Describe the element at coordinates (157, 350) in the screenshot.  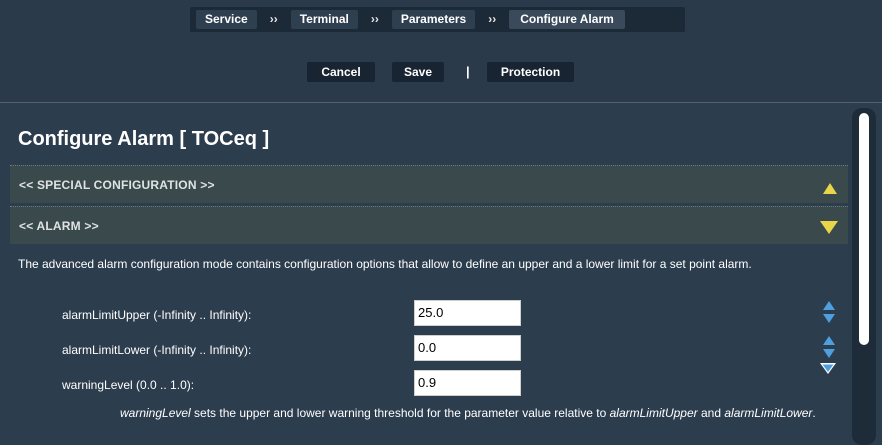
I see `alarm-limit-lower-label: alarmLimitLower (-Infinity .. Infinity):` at that location.